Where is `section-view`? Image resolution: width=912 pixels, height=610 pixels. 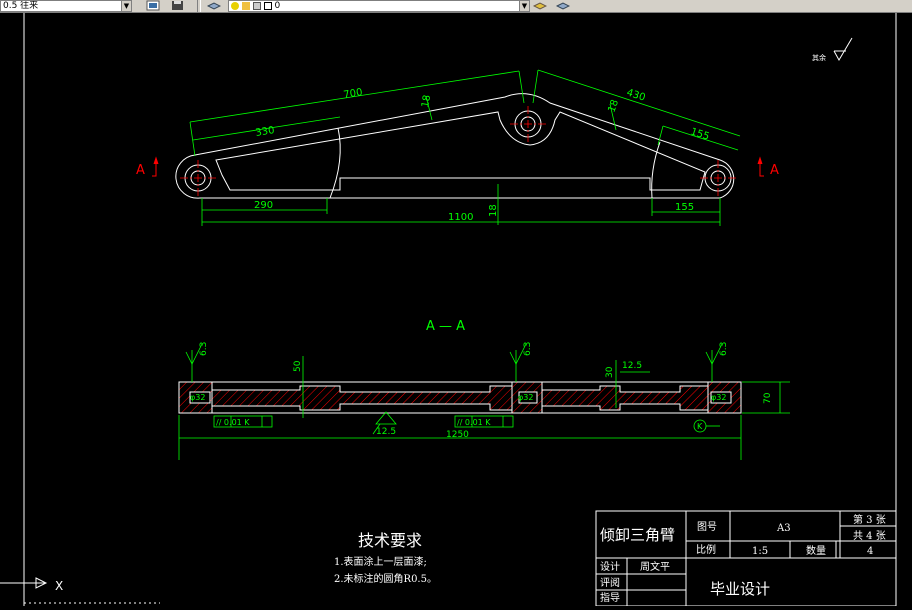 section-view is located at coordinates (460, 397).